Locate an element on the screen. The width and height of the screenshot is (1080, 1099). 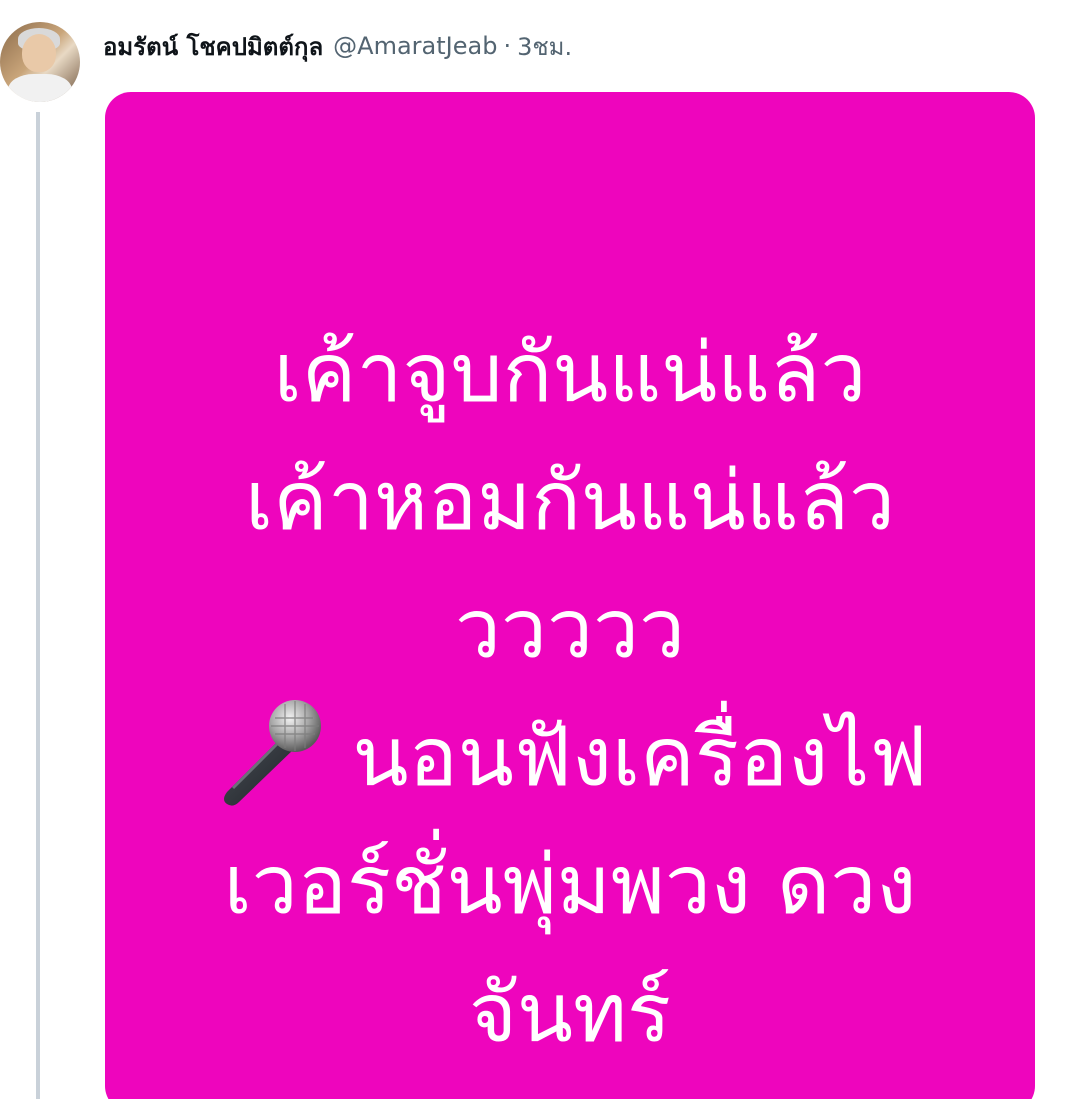
timestamp: 3ชม. is located at coordinates (544, 46).